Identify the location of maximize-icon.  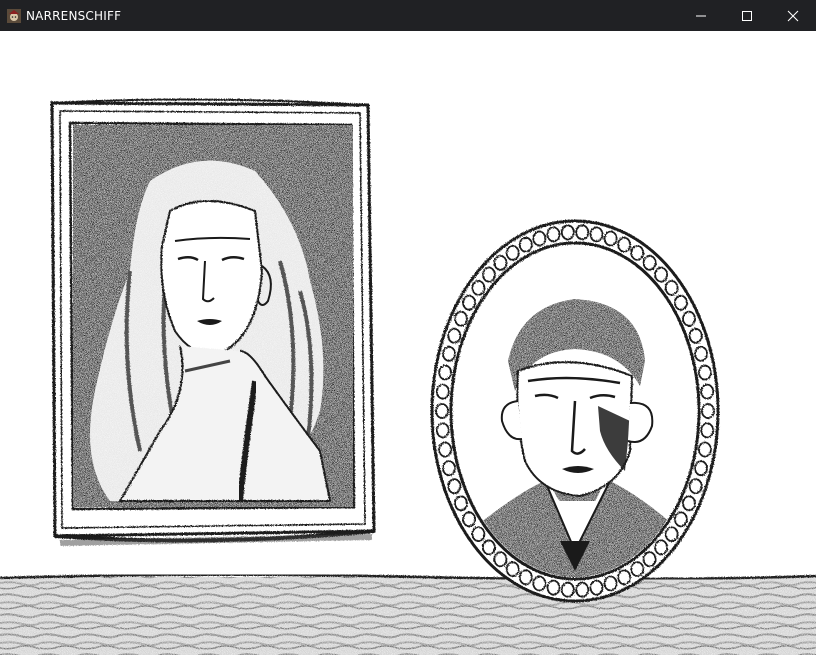
(747, 15).